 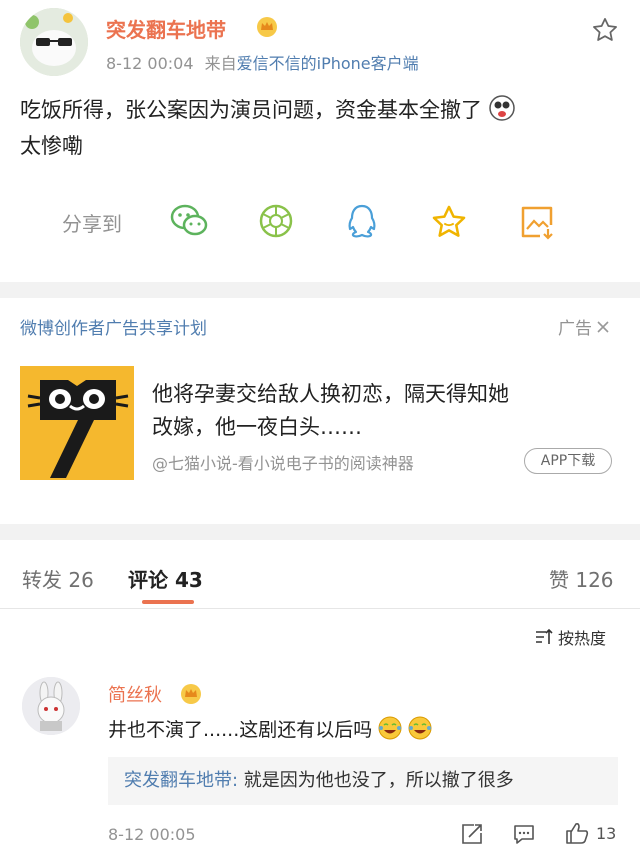 I want to click on close-icon, so click(x=603, y=327).